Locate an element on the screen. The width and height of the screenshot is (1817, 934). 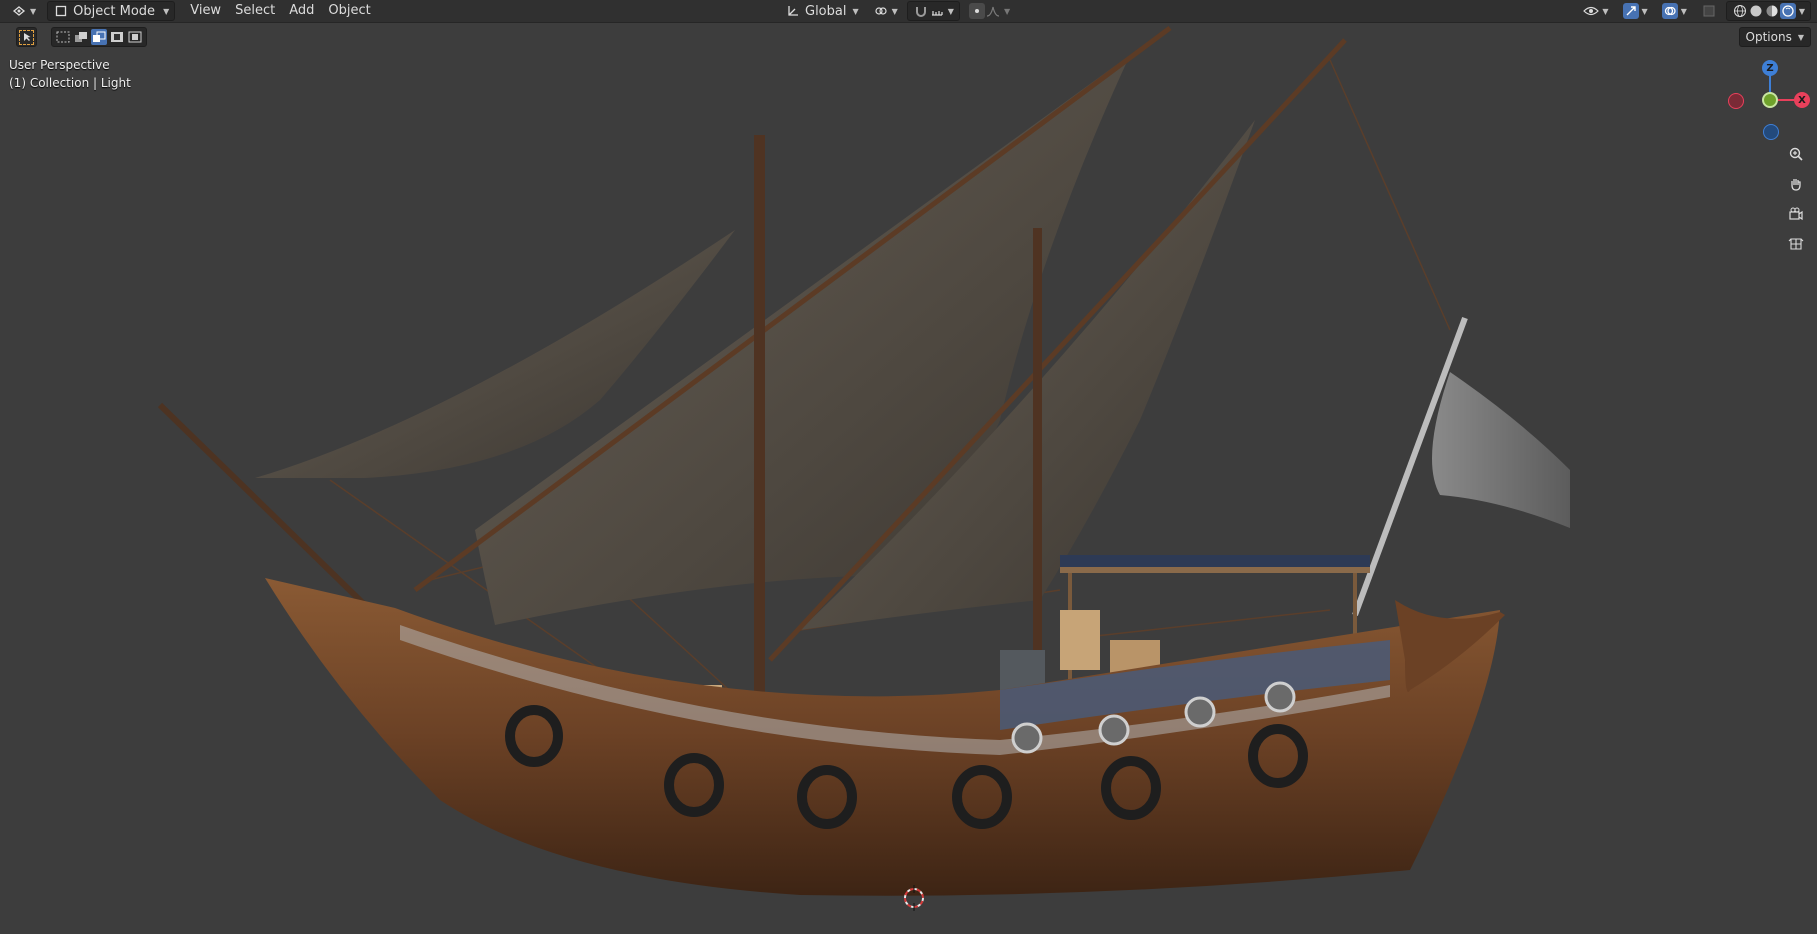
gizmo-z-label: Z is located at coordinates (1770, 68).